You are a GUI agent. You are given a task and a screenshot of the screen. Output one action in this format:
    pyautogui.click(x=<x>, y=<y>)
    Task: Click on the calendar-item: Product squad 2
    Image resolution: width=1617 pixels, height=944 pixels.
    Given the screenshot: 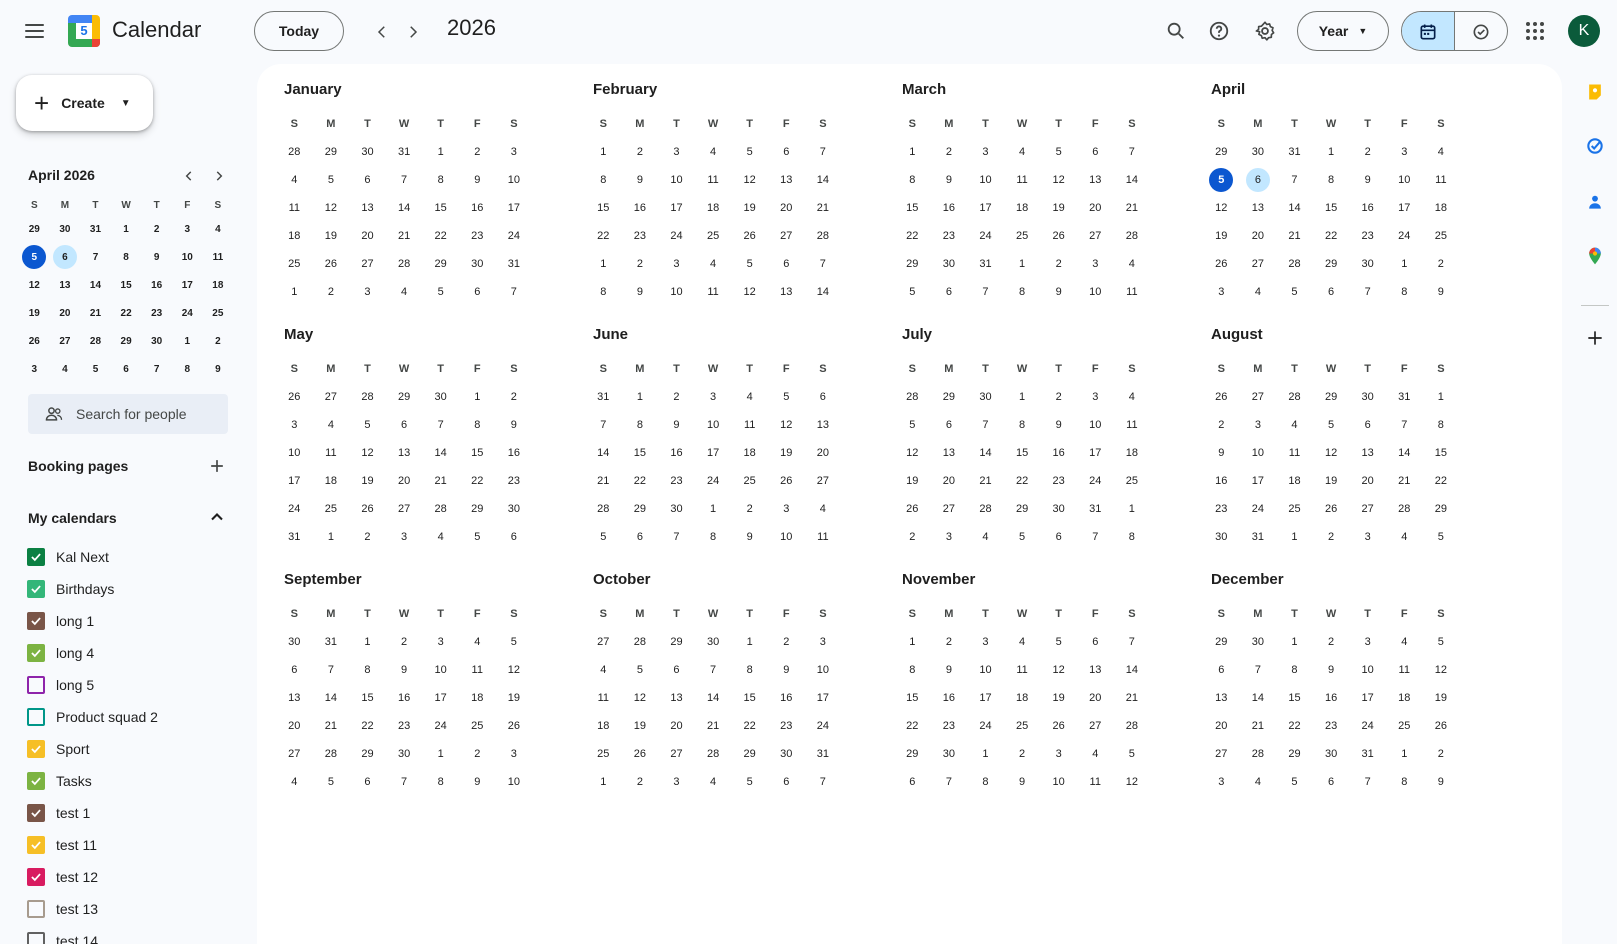 What is the action you would take?
    pyautogui.click(x=92, y=717)
    